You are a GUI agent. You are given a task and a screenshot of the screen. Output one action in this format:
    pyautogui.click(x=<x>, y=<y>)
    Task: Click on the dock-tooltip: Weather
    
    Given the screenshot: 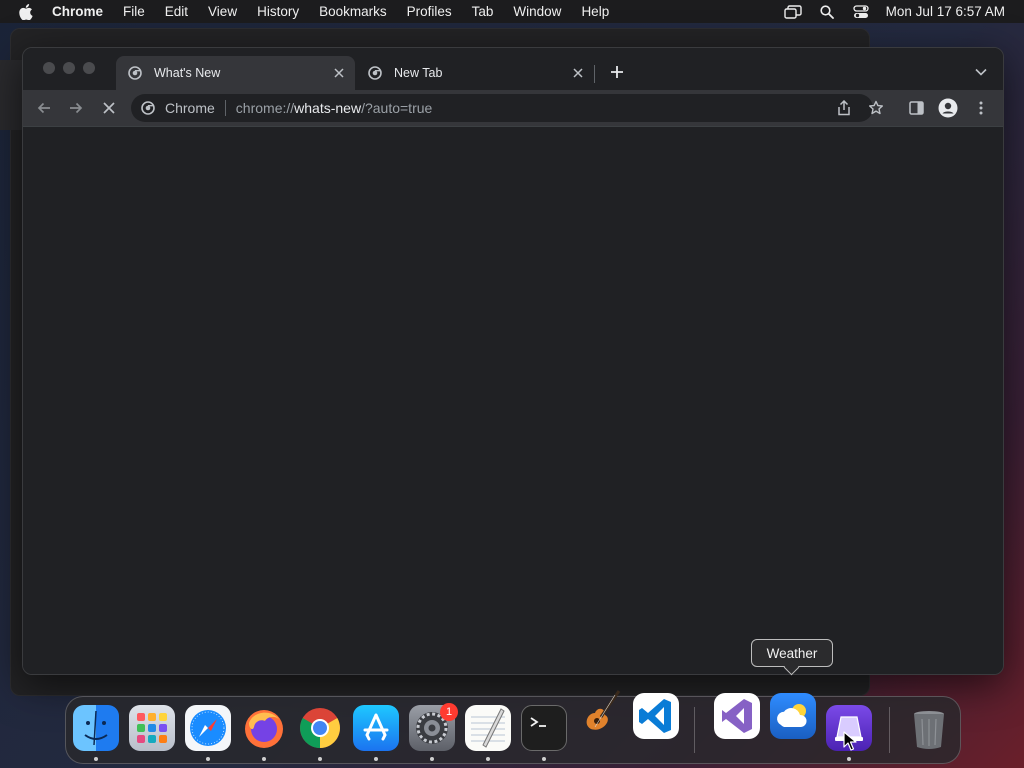 What is the action you would take?
    pyautogui.click(x=792, y=653)
    